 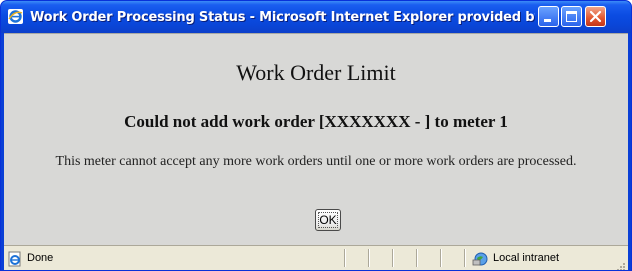 I want to click on resize-grip, so click(x=621, y=264).